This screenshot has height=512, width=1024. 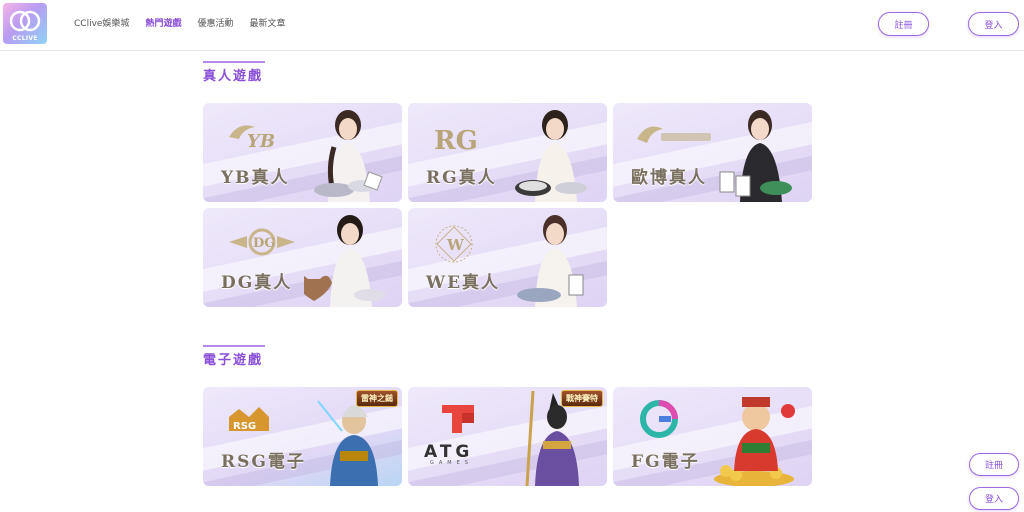 What do you see at coordinates (215, 22) in the screenshot?
I see `nav-item-promotions: 優惠活動` at bounding box center [215, 22].